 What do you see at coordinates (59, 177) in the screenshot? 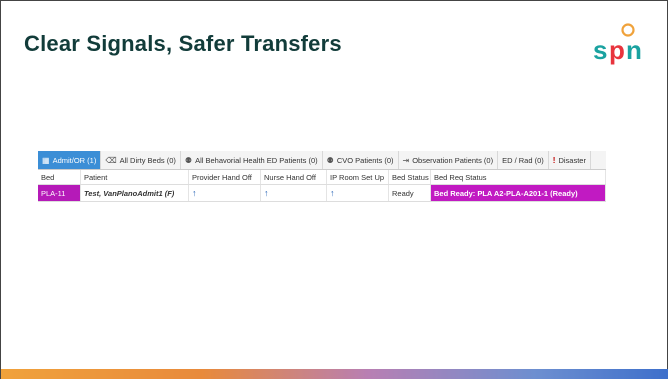
I see `column-header-bed: Bed` at bounding box center [59, 177].